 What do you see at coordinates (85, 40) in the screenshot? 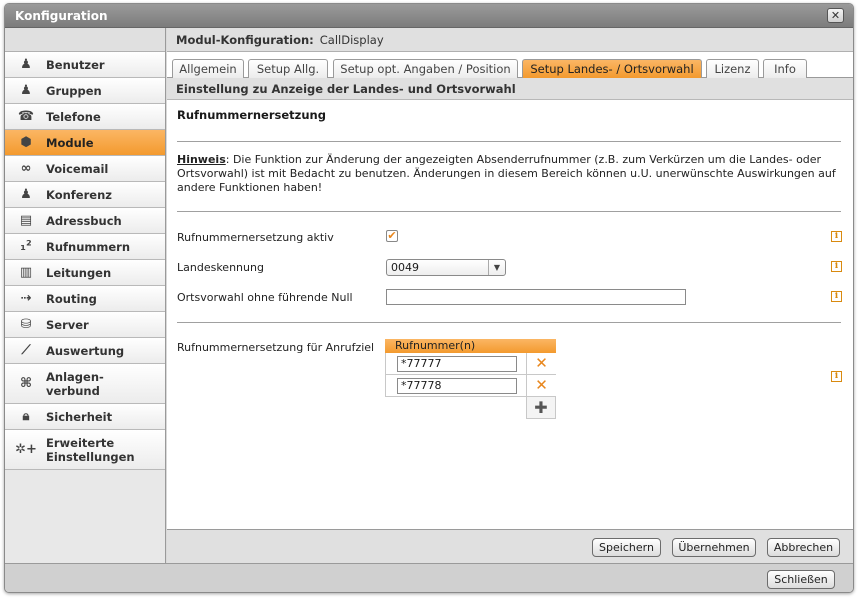
I see `sidebar-header` at bounding box center [85, 40].